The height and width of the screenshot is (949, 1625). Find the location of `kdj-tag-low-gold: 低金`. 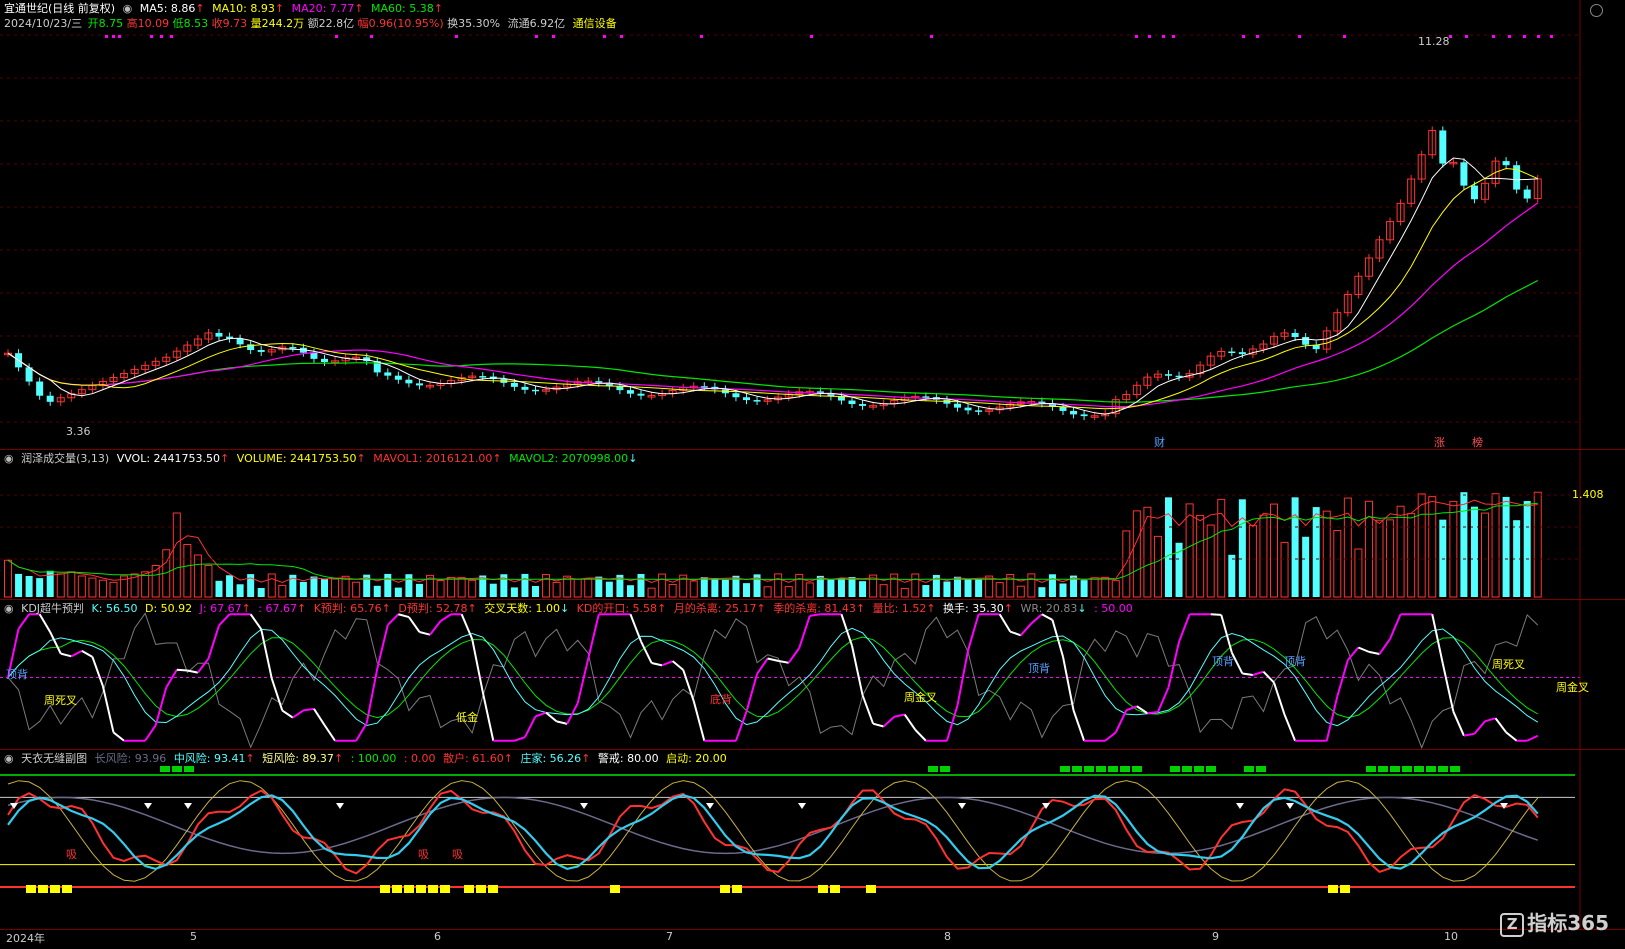

kdj-tag-low-gold: 低金 is located at coordinates (467, 717).